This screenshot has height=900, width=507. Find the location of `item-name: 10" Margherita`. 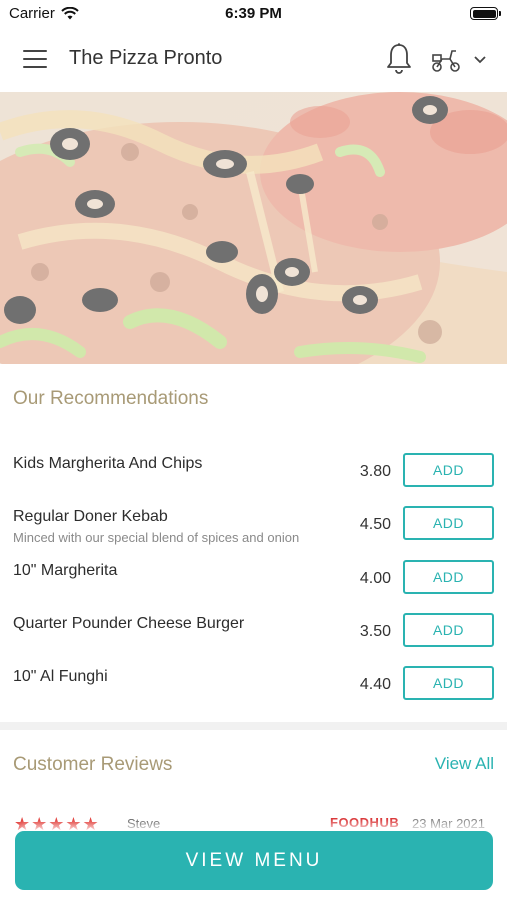

item-name: 10" Margherita is located at coordinates (65, 570).